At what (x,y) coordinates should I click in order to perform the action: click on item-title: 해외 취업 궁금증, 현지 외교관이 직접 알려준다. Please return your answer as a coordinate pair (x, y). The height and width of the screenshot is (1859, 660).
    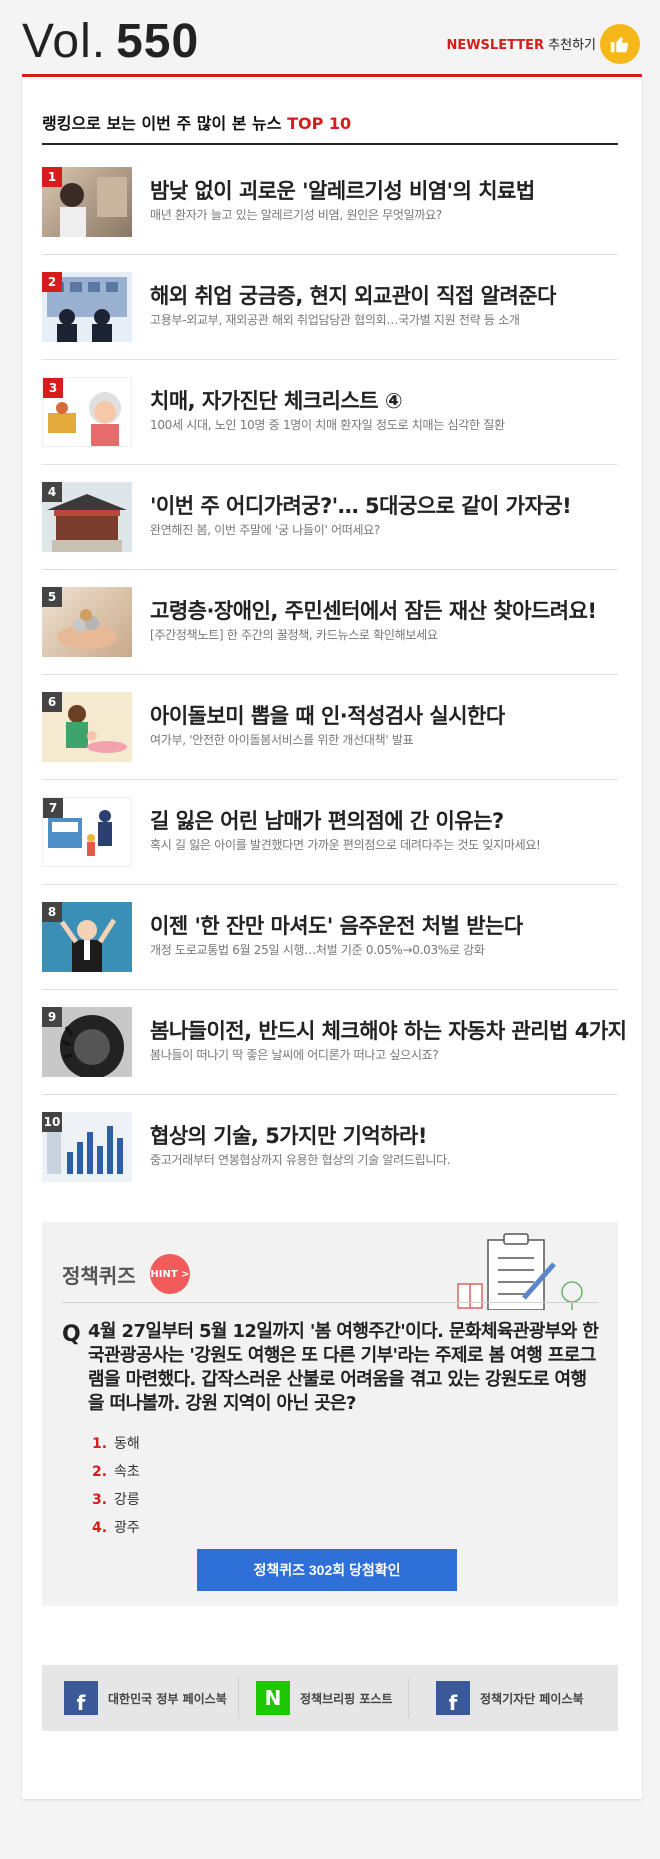
    Looking at the image, I should click on (353, 295).